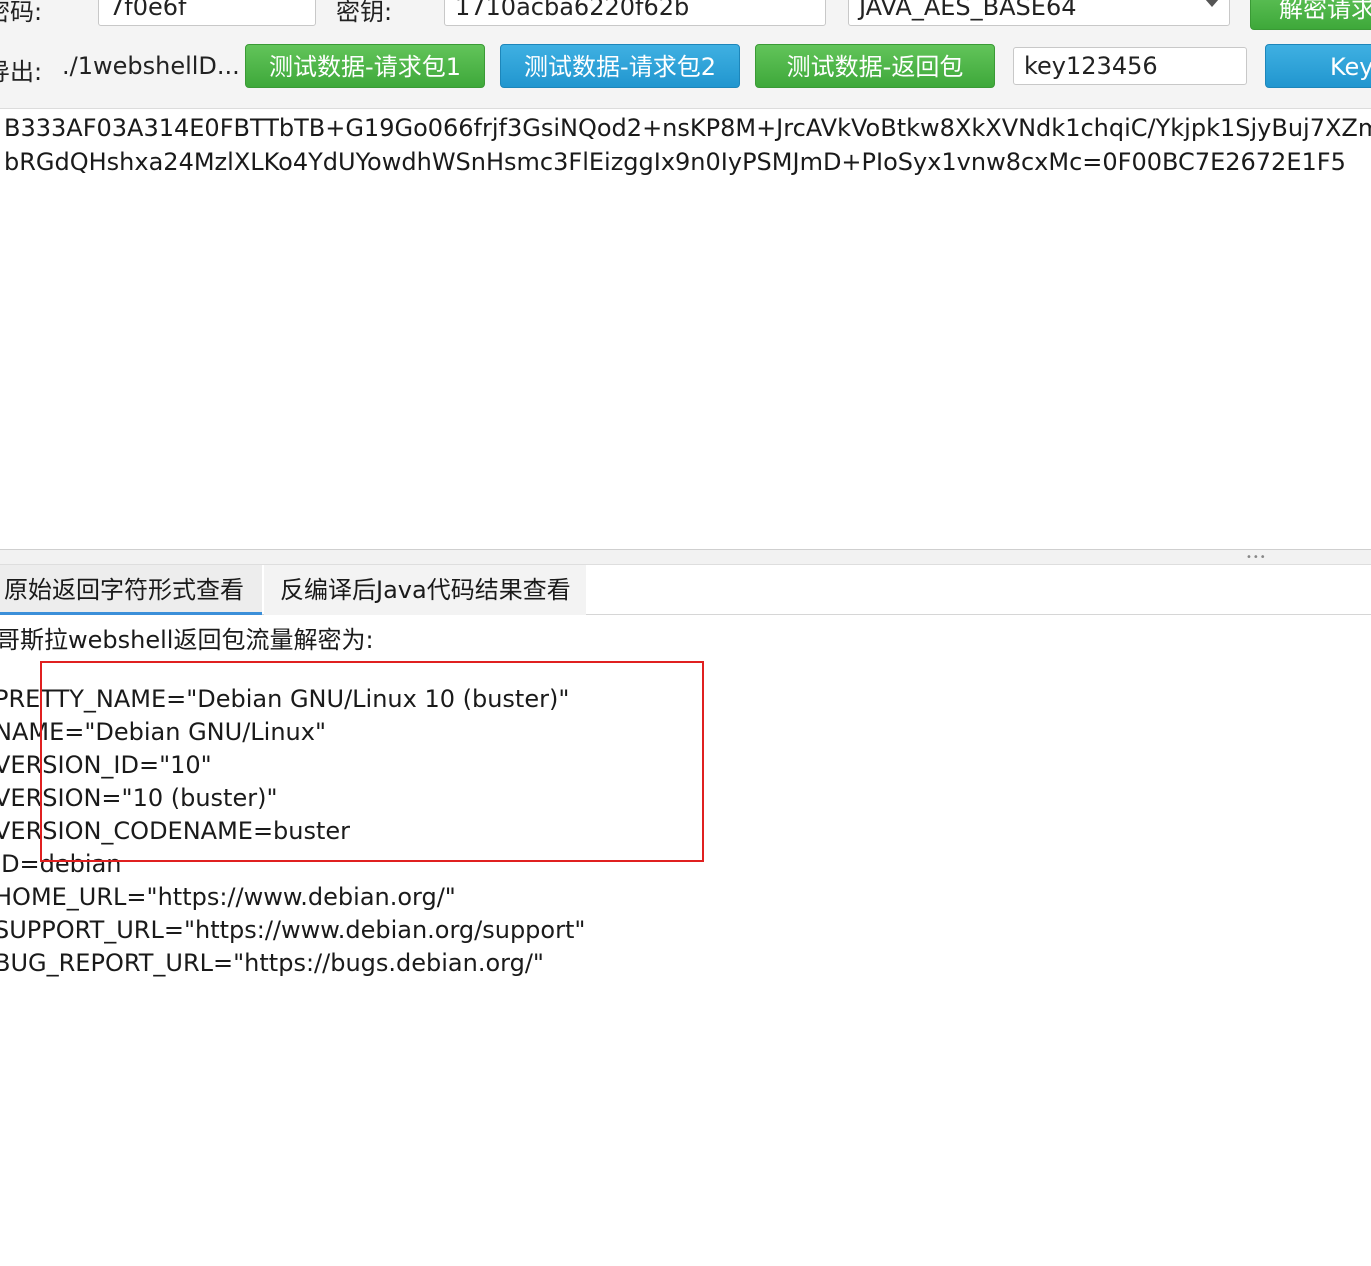  I want to click on annotation-highlight-box, so click(372, 761).